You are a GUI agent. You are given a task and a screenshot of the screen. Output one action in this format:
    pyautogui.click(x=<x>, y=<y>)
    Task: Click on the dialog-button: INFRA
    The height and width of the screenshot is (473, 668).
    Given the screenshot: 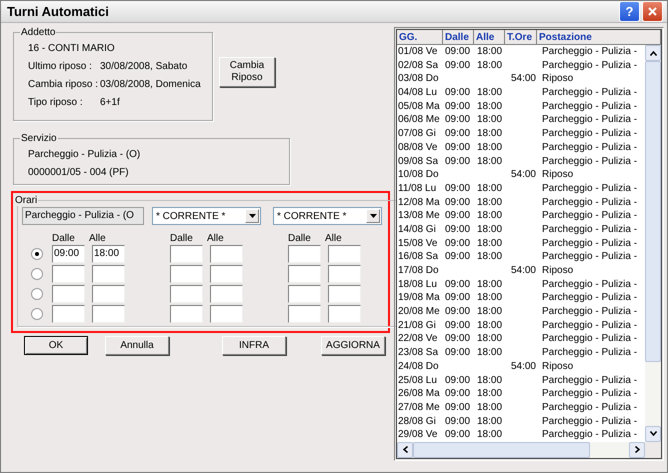 What is the action you would take?
    pyautogui.click(x=254, y=345)
    